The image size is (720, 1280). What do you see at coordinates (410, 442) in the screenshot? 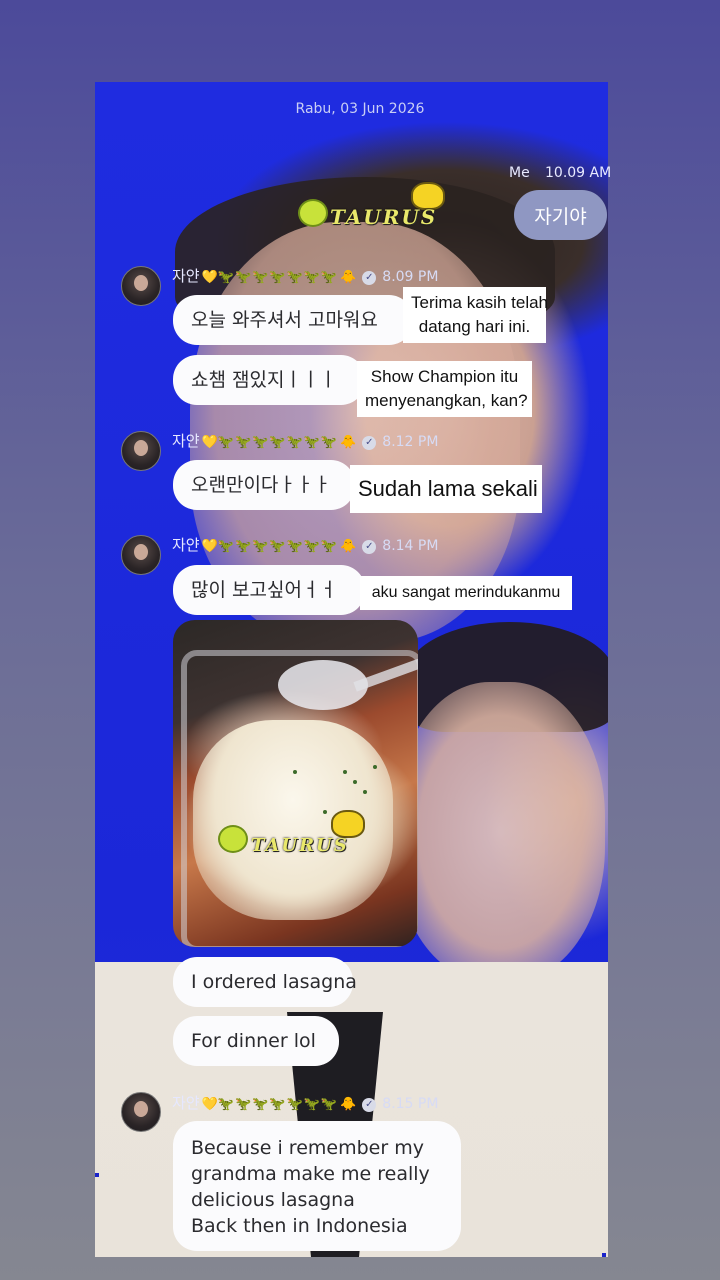
I see `message-time: 8.12 PM` at bounding box center [410, 442].